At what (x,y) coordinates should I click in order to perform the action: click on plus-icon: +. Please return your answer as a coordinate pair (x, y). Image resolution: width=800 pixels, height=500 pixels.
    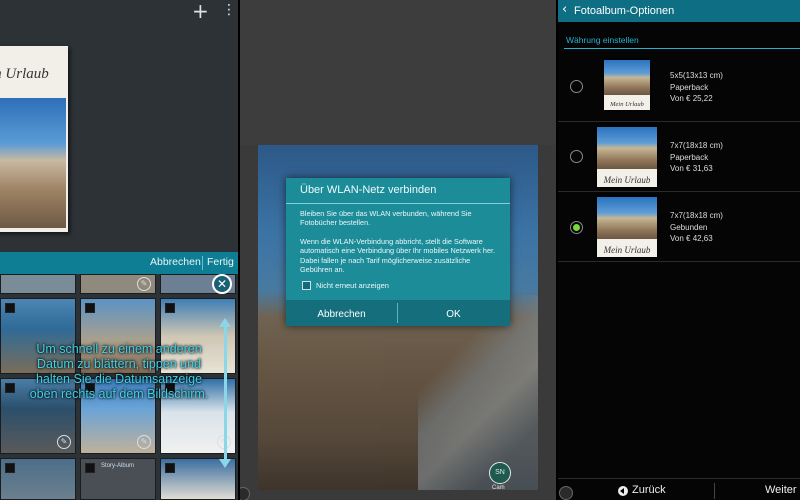
    Looking at the image, I should click on (200, 11).